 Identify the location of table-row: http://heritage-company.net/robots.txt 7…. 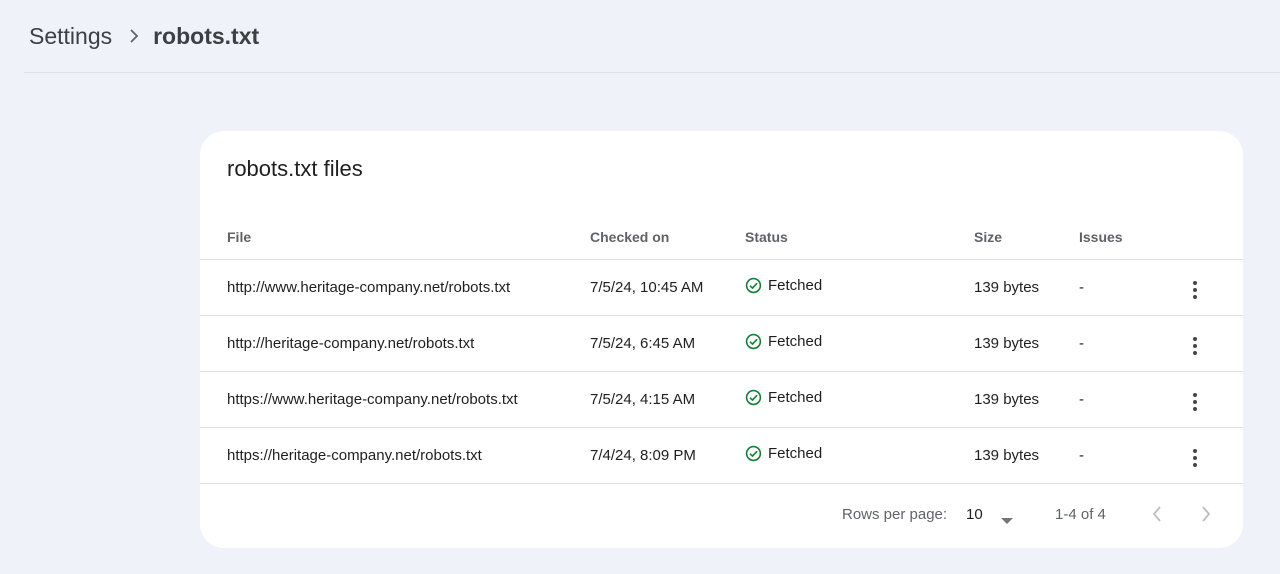
(721, 343).